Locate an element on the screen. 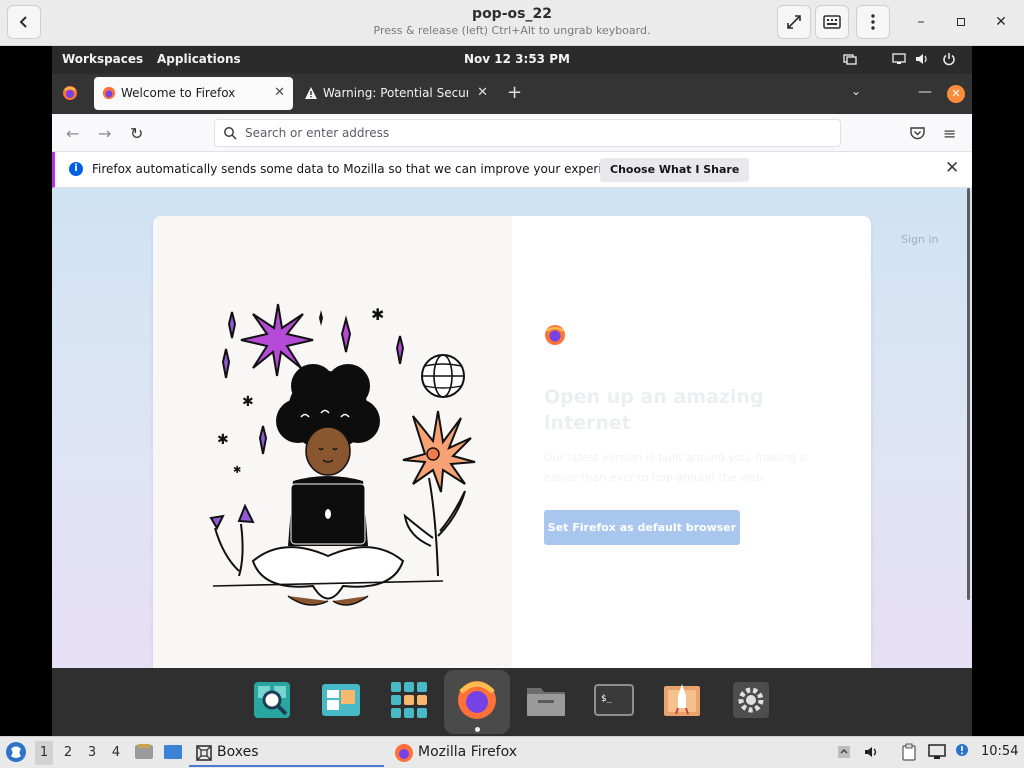  app-grid-icon is located at coordinates (409, 700).